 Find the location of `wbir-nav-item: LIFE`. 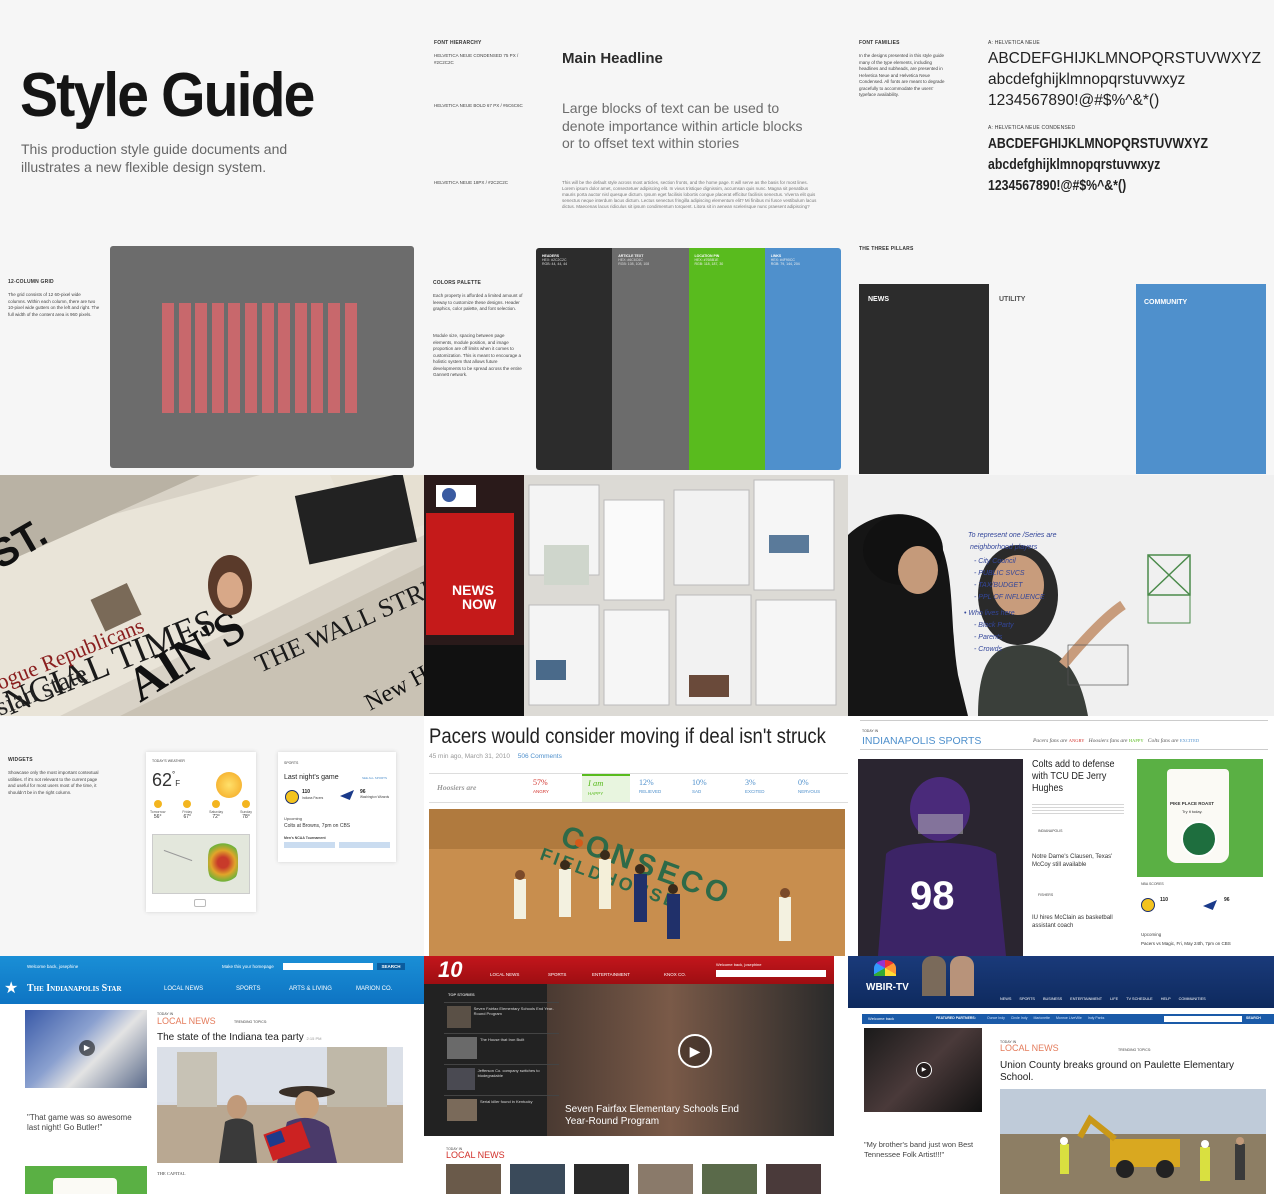

wbir-nav-item: LIFE is located at coordinates (1114, 999).